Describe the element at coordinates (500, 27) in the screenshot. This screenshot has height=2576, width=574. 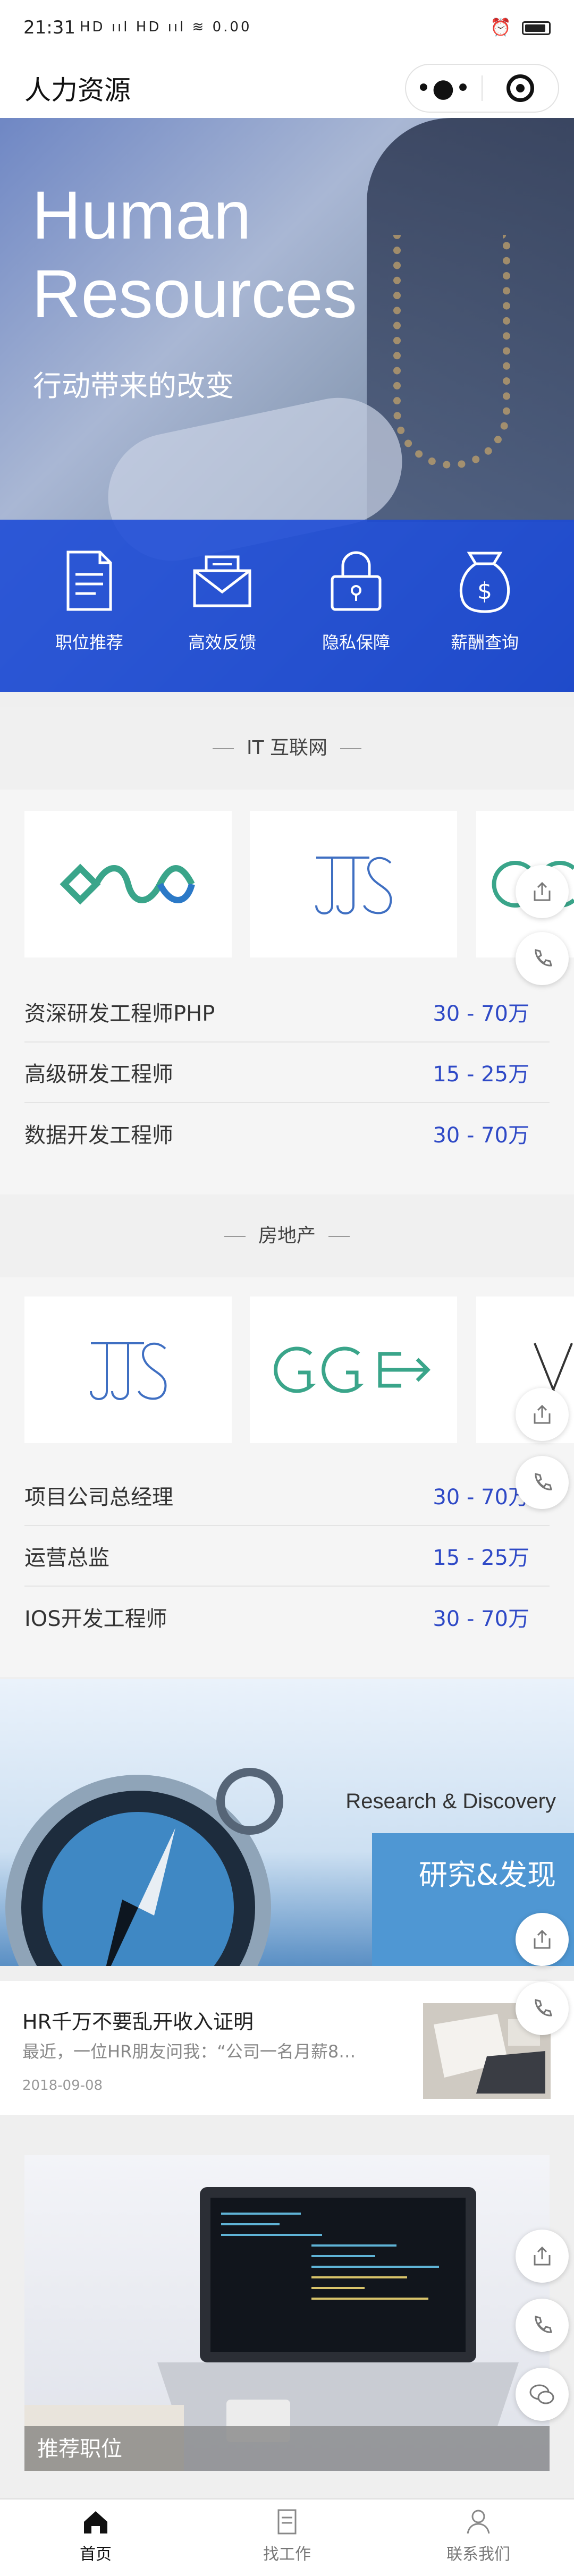
I see `alarm-icon: ⏰` at that location.